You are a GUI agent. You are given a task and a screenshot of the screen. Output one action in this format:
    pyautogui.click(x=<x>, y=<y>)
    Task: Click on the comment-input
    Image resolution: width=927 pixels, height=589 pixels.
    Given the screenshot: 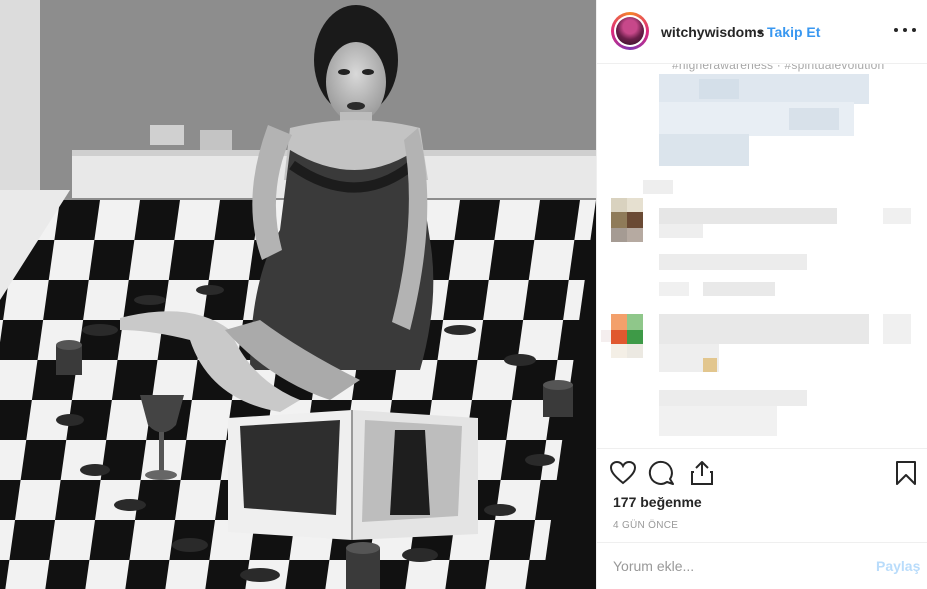 What is the action you would take?
    pyautogui.click(x=733, y=566)
    